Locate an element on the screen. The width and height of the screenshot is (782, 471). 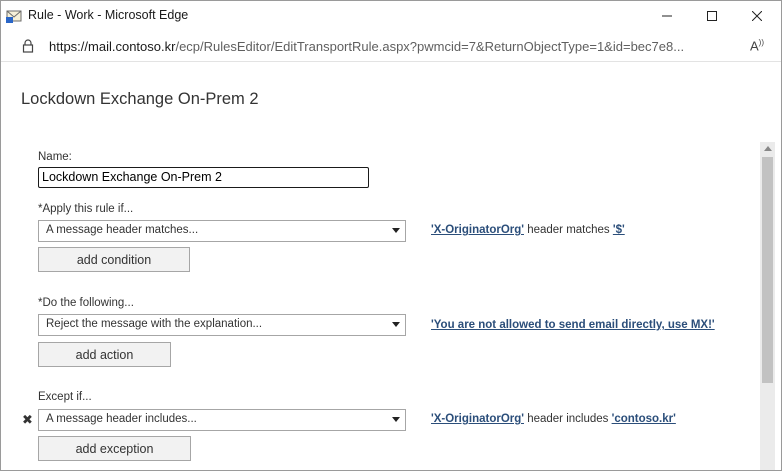
close-button is located at coordinates (757, 16).